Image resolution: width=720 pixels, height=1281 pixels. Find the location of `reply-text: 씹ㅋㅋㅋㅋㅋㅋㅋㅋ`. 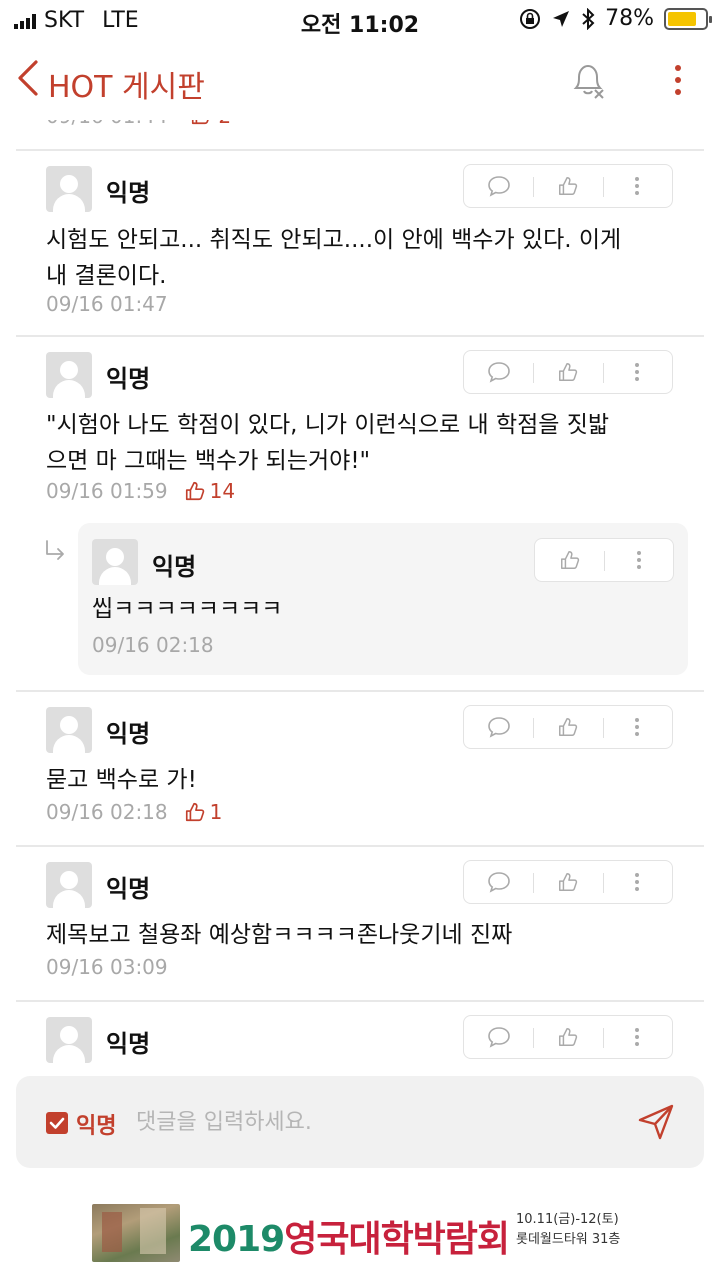

reply-text: 씹ㅋㅋㅋㅋㅋㅋㅋㅋ is located at coordinates (187, 609).